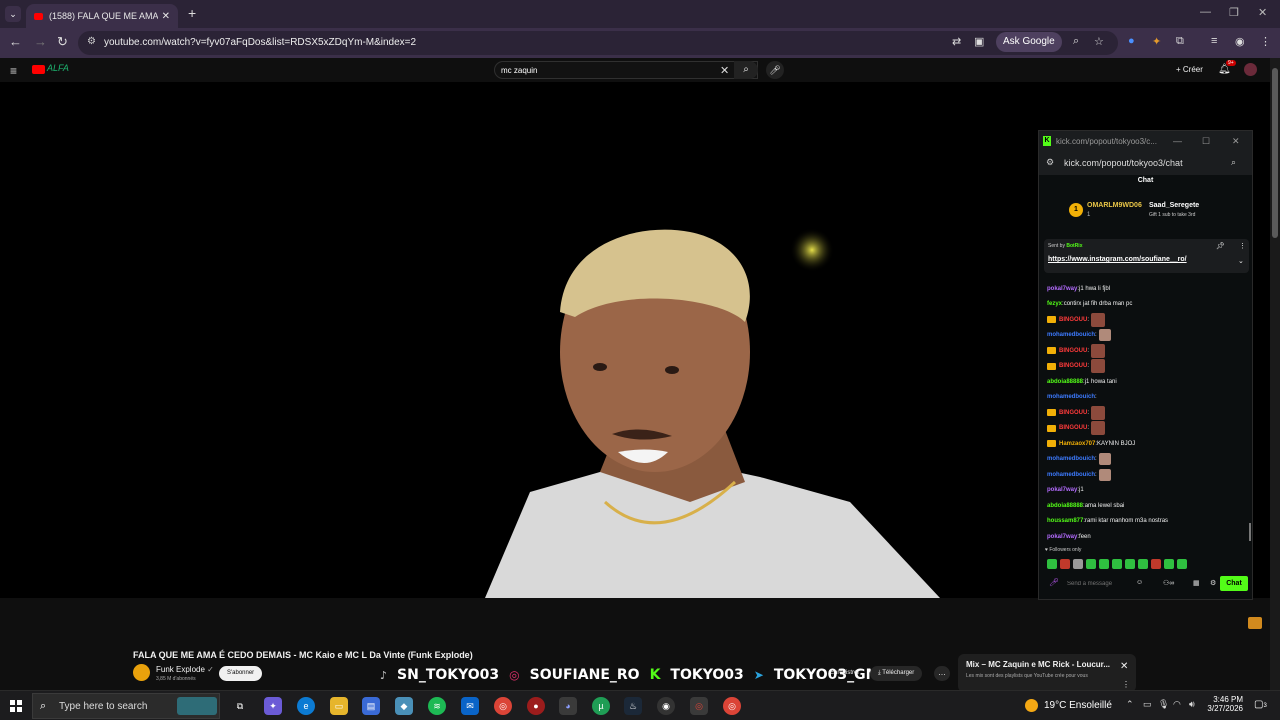 The height and width of the screenshot is (720, 1280). I want to click on discord-icon: ◕, so click(568, 706).